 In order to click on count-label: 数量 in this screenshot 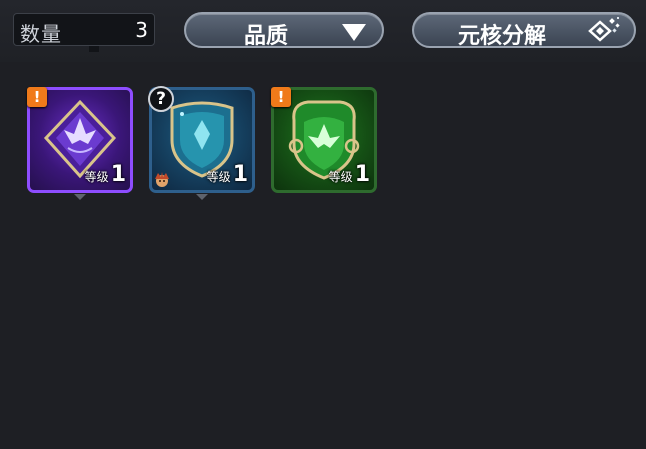, I will do `click(41, 34)`.